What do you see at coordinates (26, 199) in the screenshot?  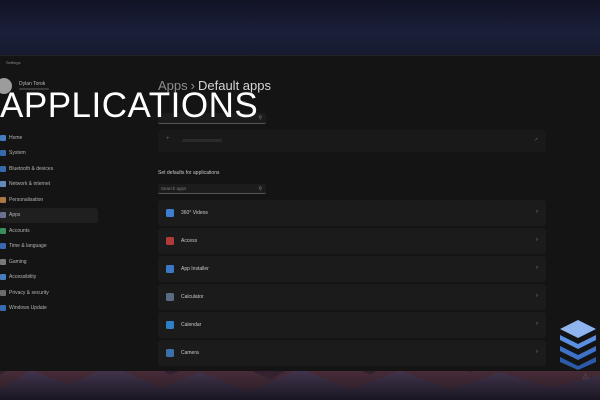 I see `sidebar-item-label: Personalisation` at bounding box center [26, 199].